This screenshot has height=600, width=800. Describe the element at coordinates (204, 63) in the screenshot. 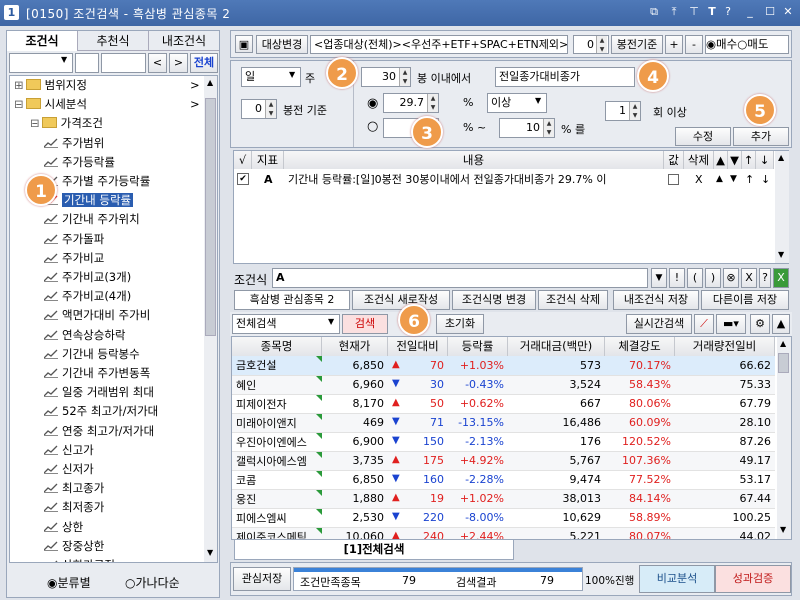

I see `all-button: 전체` at that location.